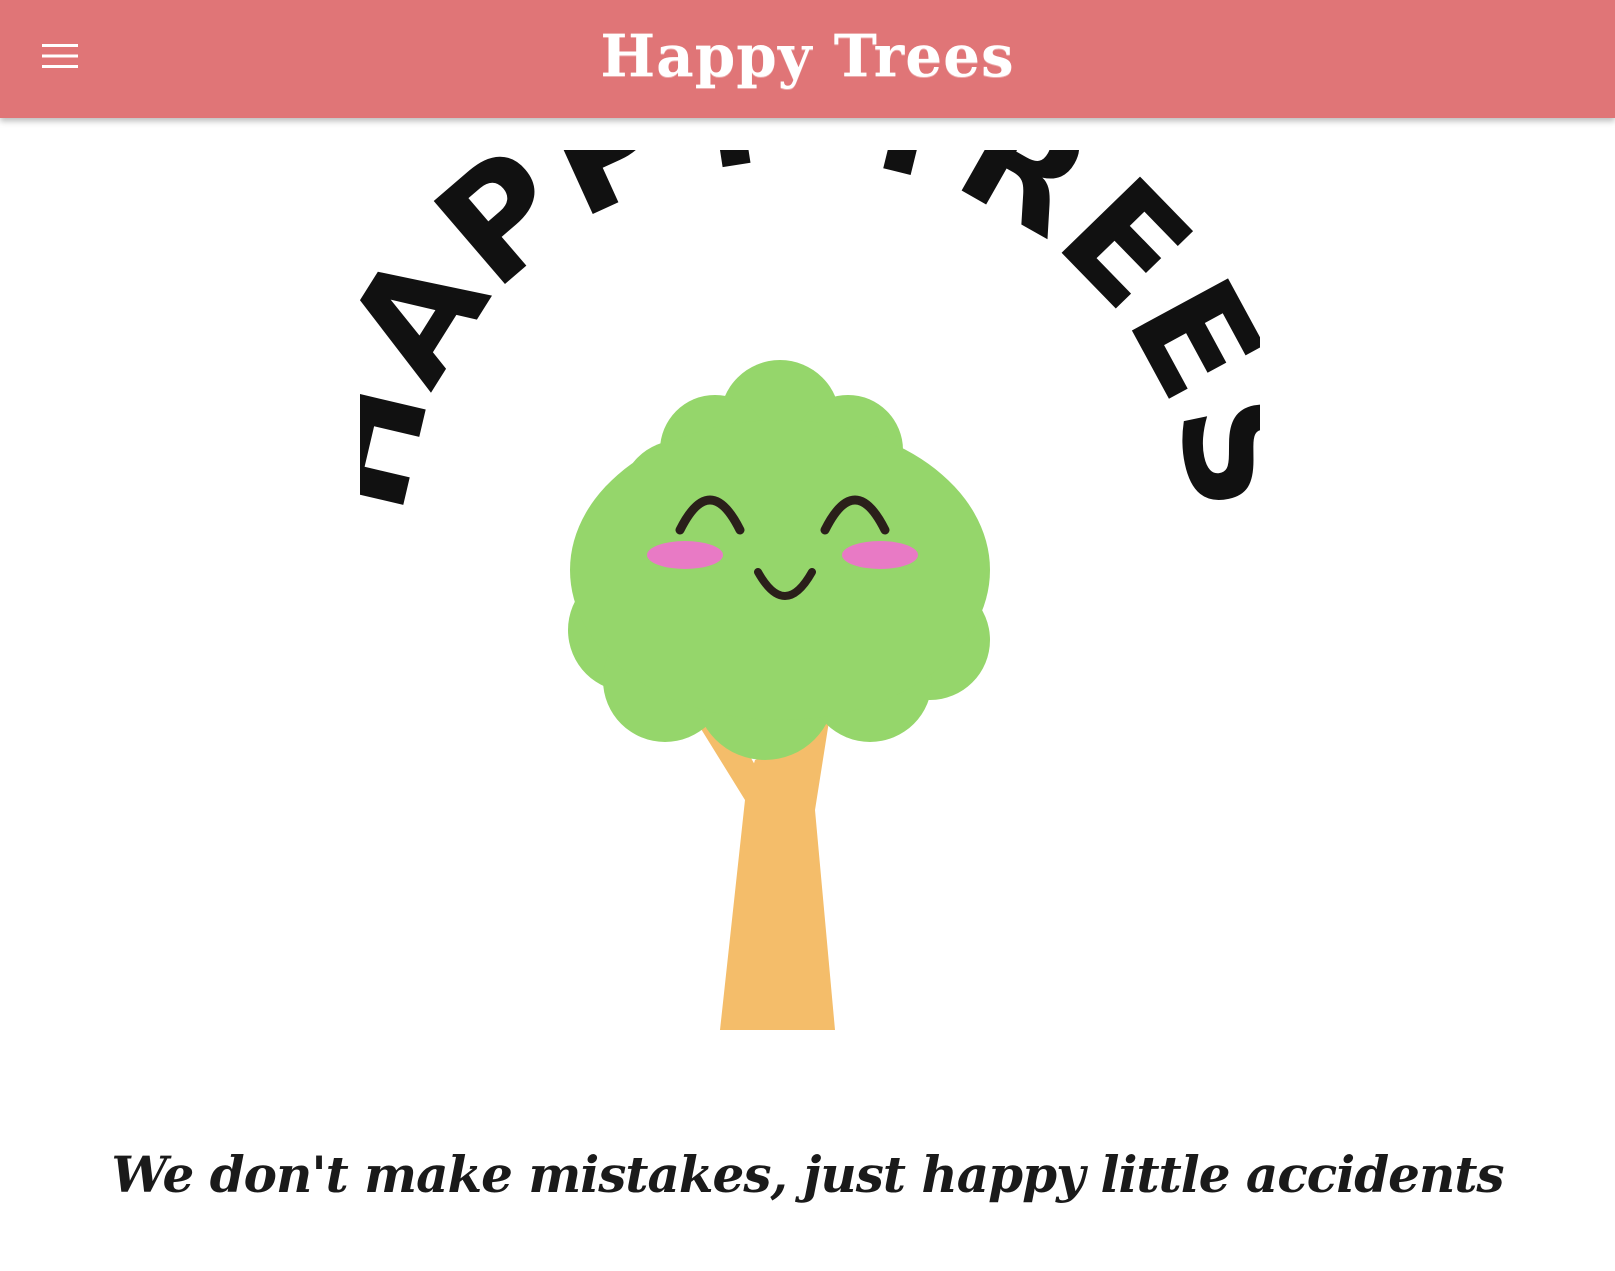 The height and width of the screenshot is (1271, 1615). What do you see at coordinates (807, 56) in the screenshot?
I see `app-title: Happy Trees` at bounding box center [807, 56].